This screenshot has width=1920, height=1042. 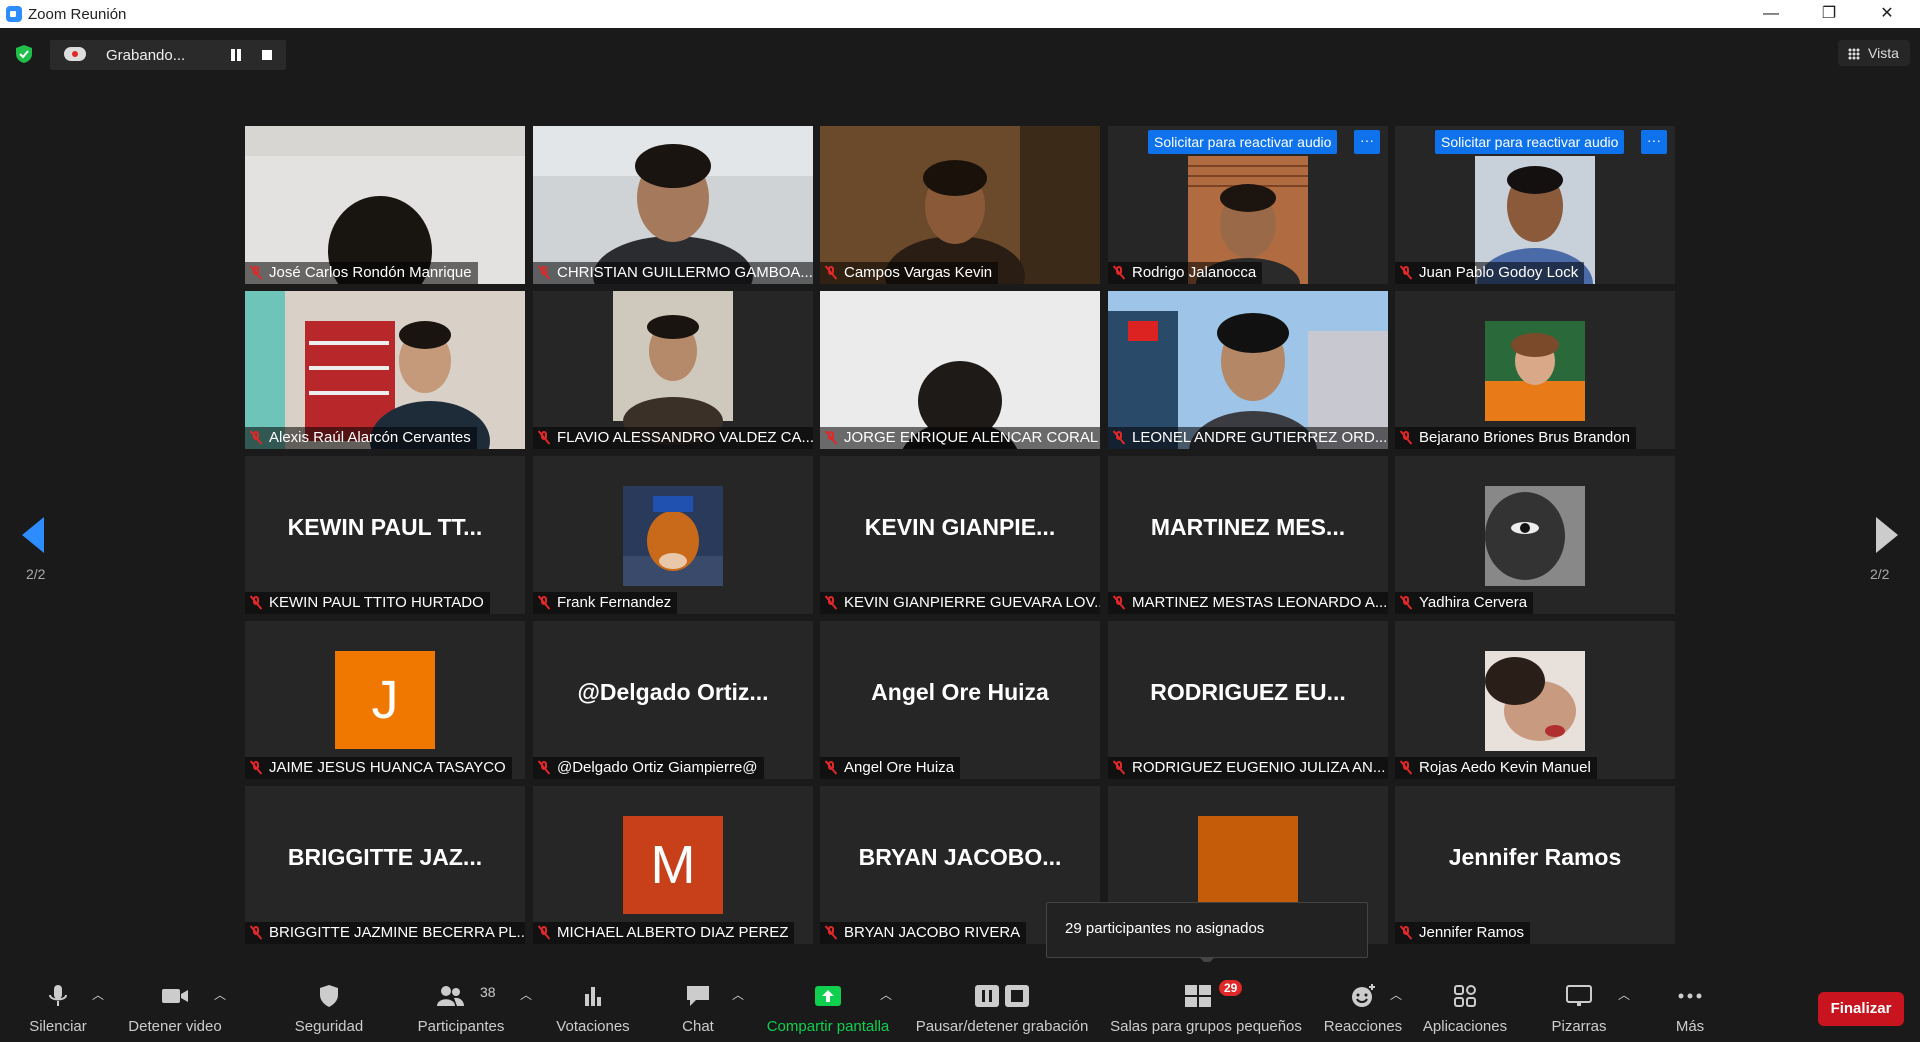 What do you see at coordinates (385, 700) in the screenshot?
I see `video-tile: J JAIME JESUS HUANCA TASAYCO` at bounding box center [385, 700].